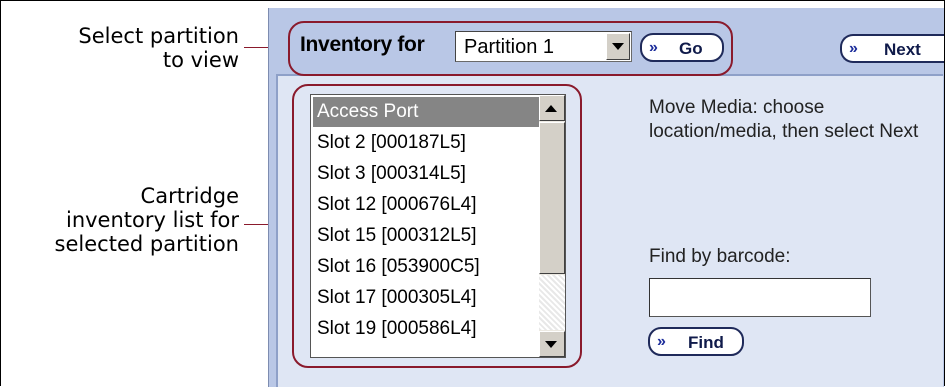  What do you see at coordinates (200, 60) in the screenshot?
I see `callout-line: to view` at bounding box center [200, 60].